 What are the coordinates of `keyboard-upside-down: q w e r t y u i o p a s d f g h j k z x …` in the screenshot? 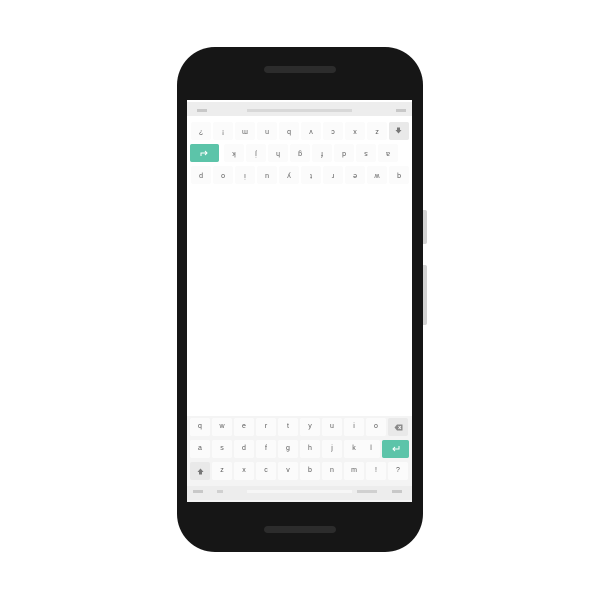 It's located at (299, 143).